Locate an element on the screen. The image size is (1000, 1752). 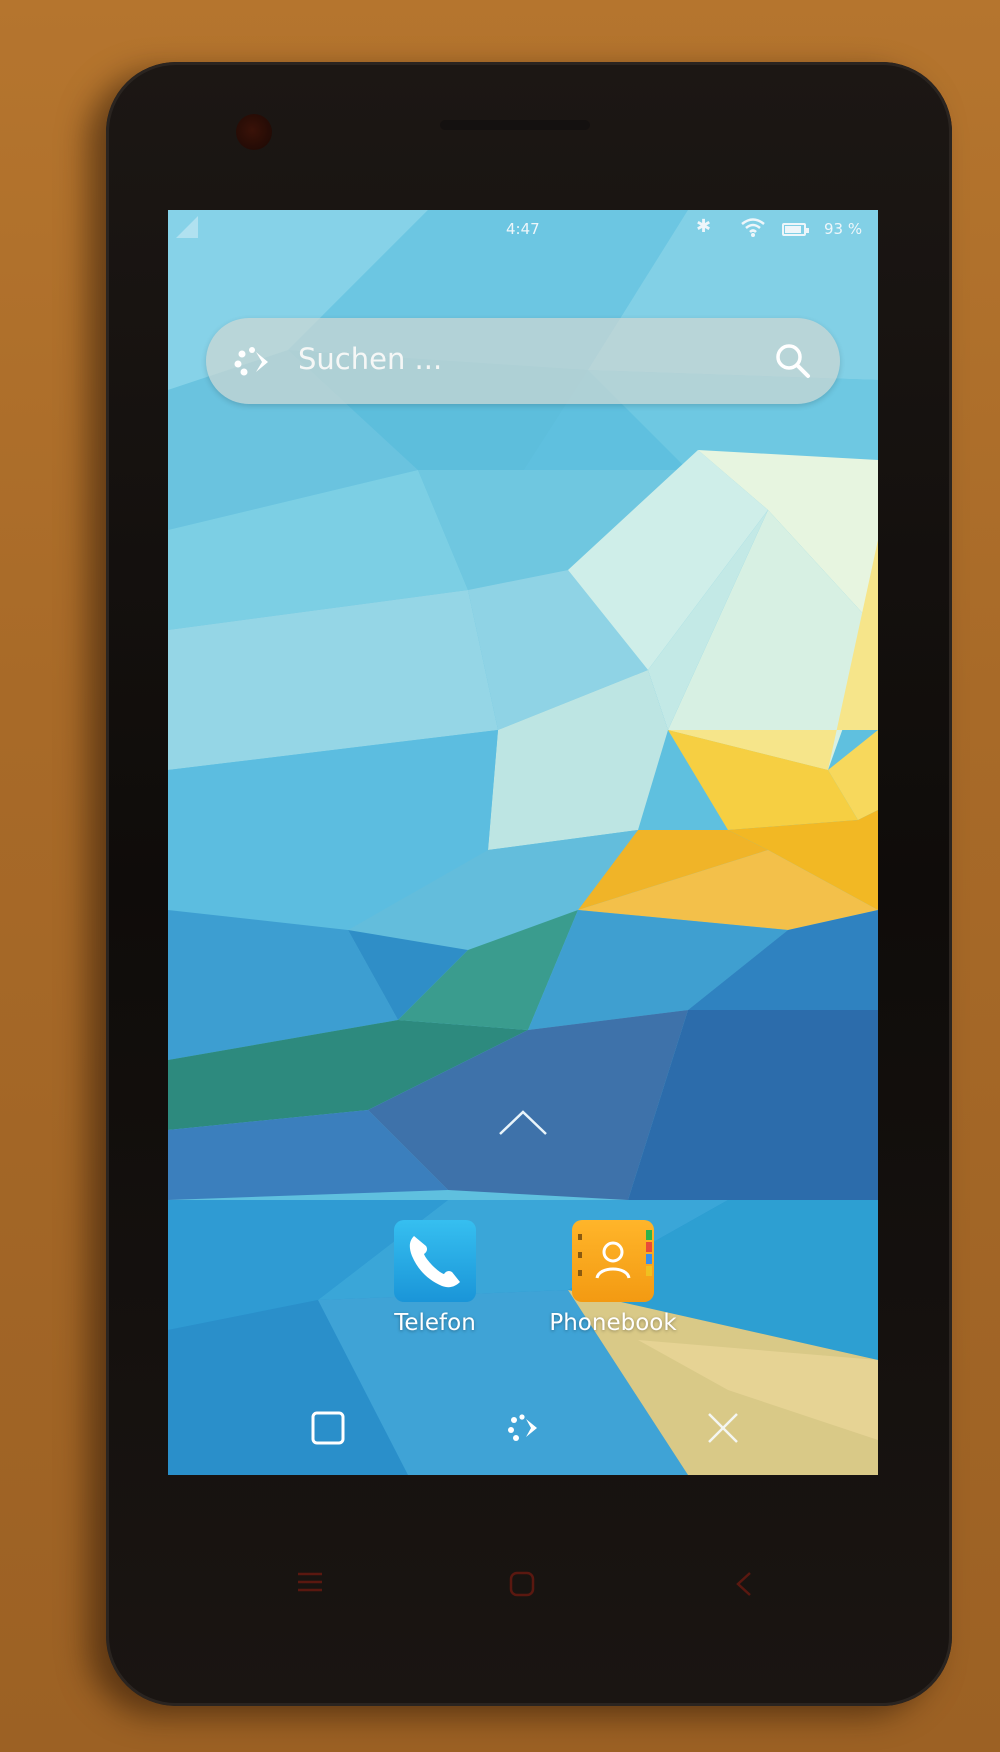
bluetooth-icon: ✱ is located at coordinates (704, 226).